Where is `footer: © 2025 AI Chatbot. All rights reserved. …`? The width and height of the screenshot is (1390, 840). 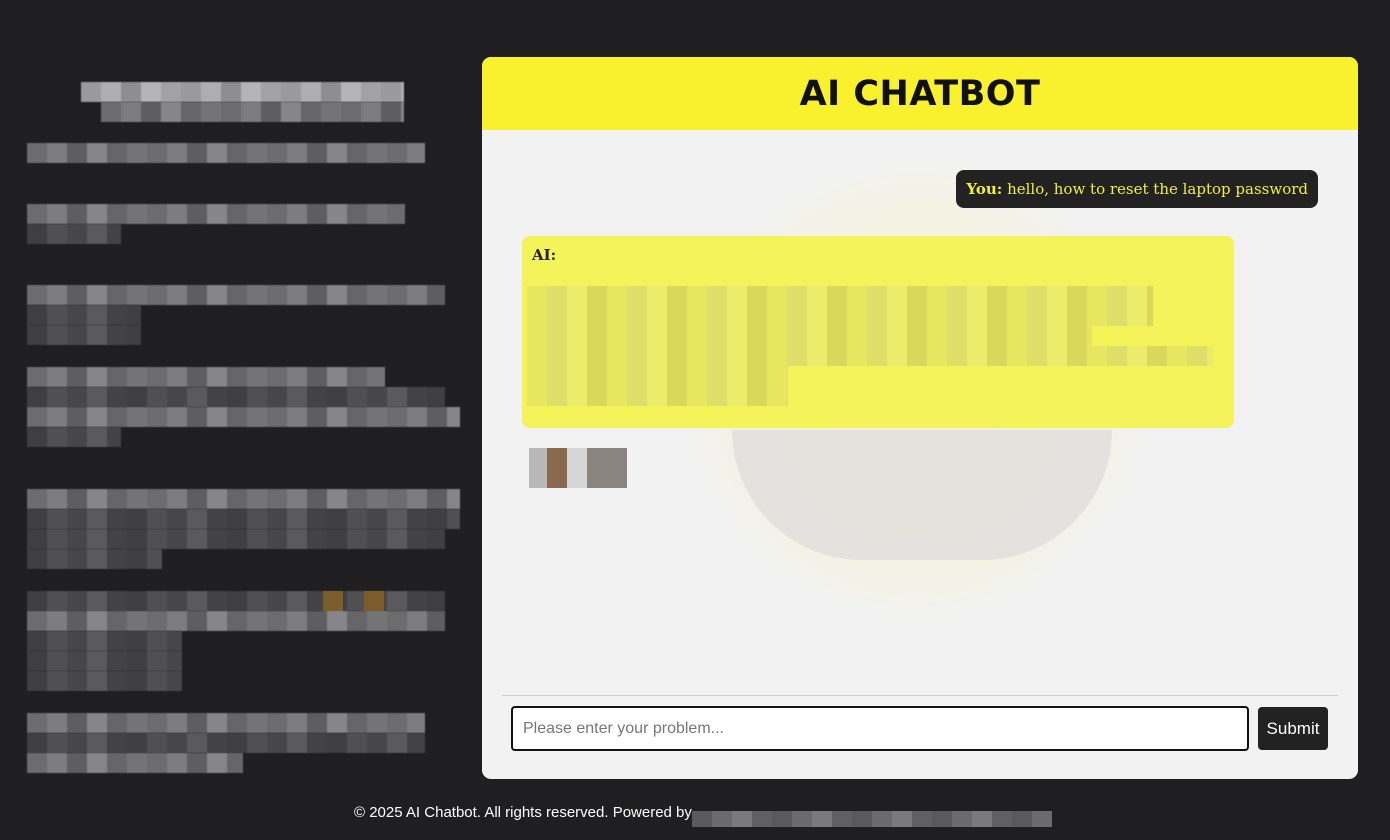
footer: © 2025 AI Chatbot. All rights reserved. … is located at coordinates (703, 814).